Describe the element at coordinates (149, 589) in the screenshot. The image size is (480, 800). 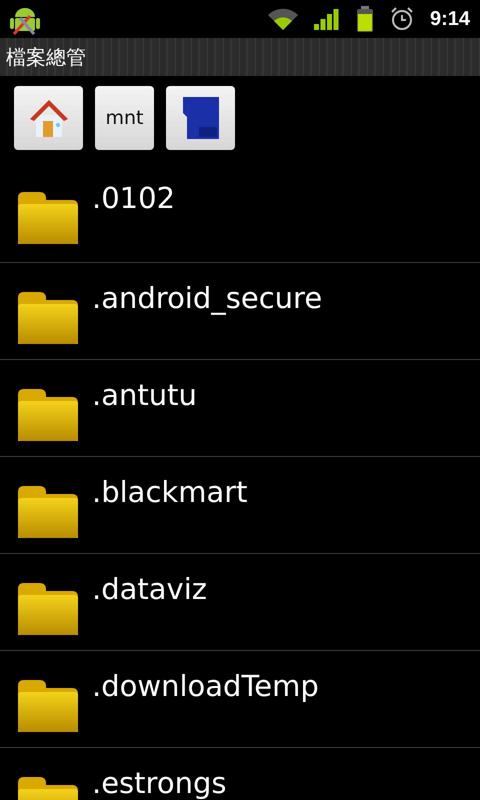
I see `folder-name: .dataviz` at that location.